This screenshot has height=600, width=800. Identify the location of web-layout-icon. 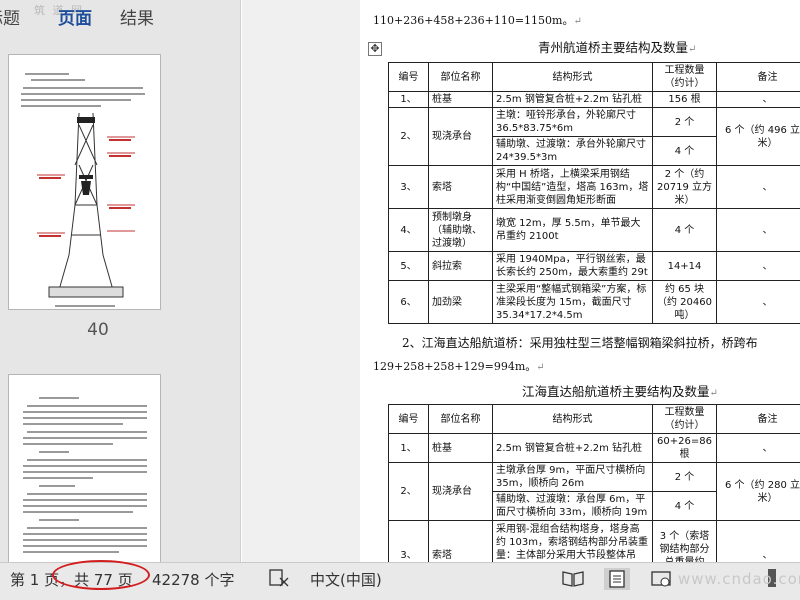
(661, 579).